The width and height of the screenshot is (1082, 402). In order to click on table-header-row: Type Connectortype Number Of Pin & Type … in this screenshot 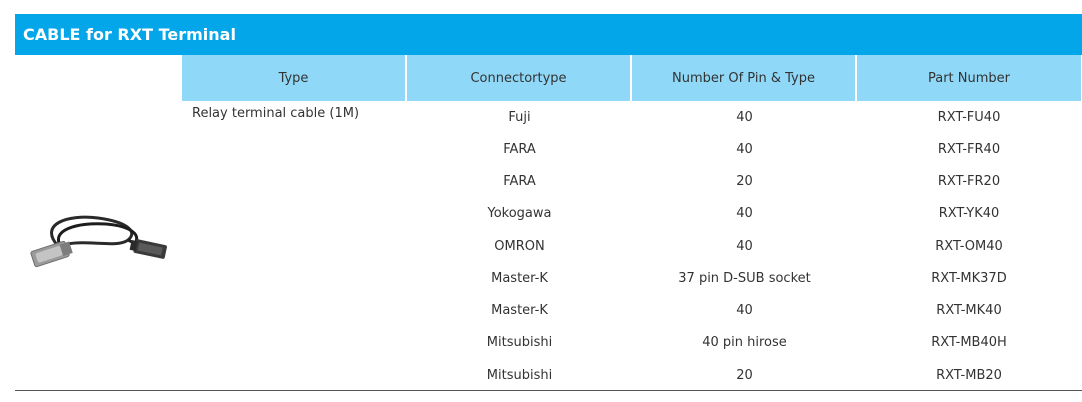, I will do `click(631, 78)`.